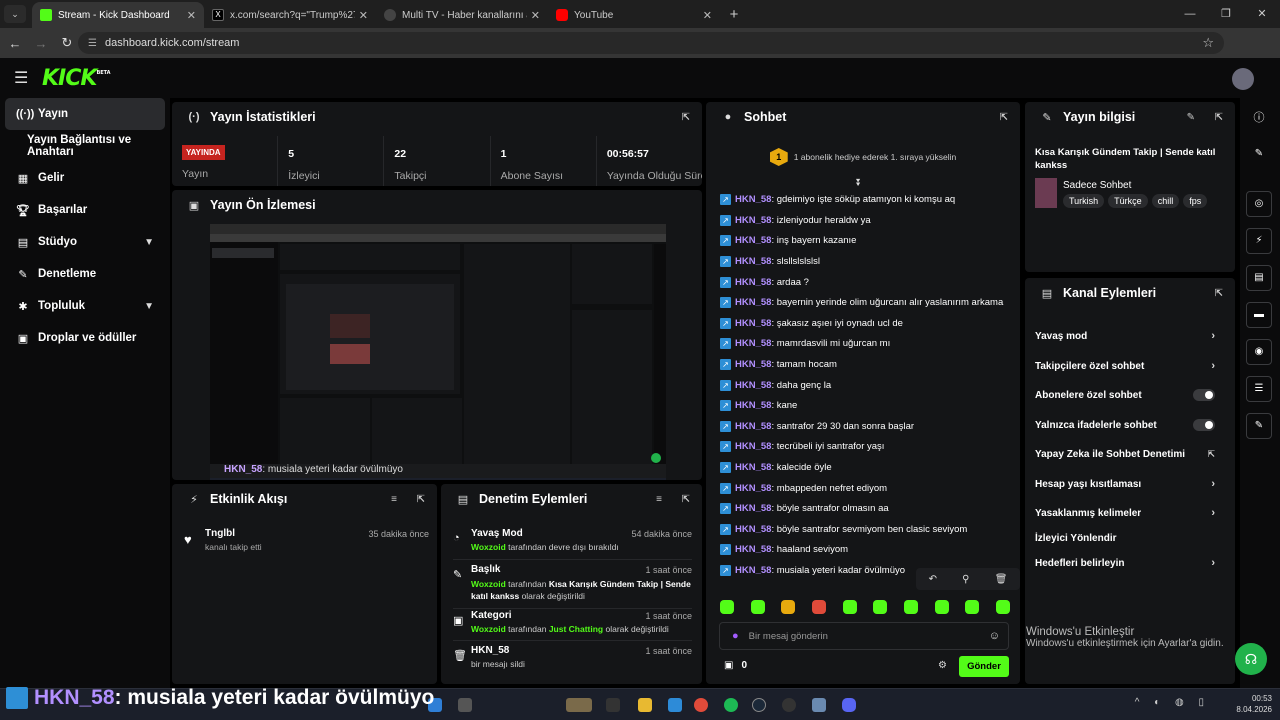 This screenshot has width=1280, height=720. What do you see at coordinates (1130, 336) in the screenshot?
I see `channel-action-item: Yavaş mod ›` at bounding box center [1130, 336].